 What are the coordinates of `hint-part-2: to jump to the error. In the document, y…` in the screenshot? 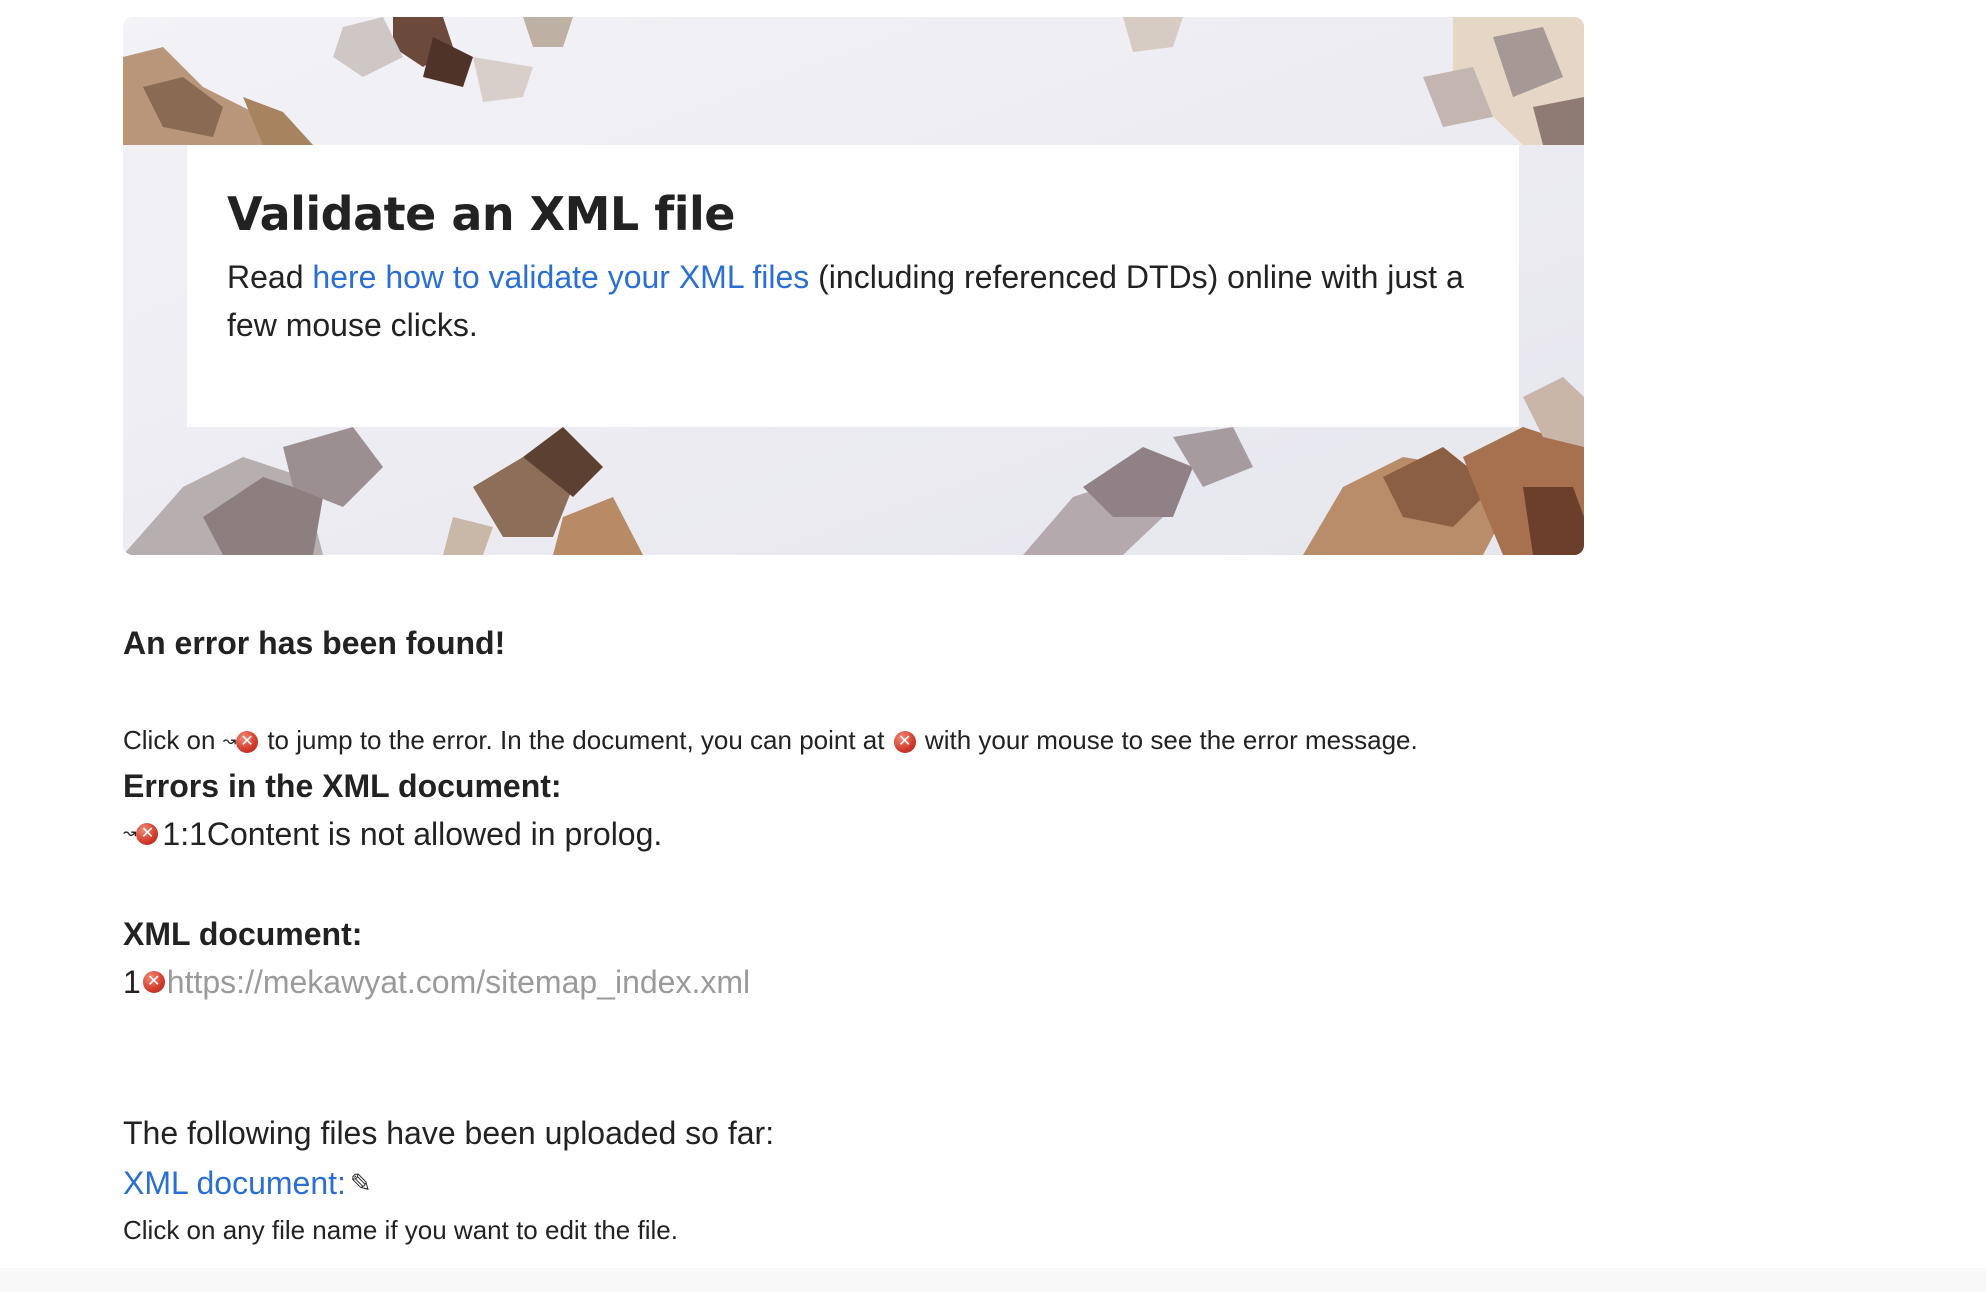 It's located at (576, 740).